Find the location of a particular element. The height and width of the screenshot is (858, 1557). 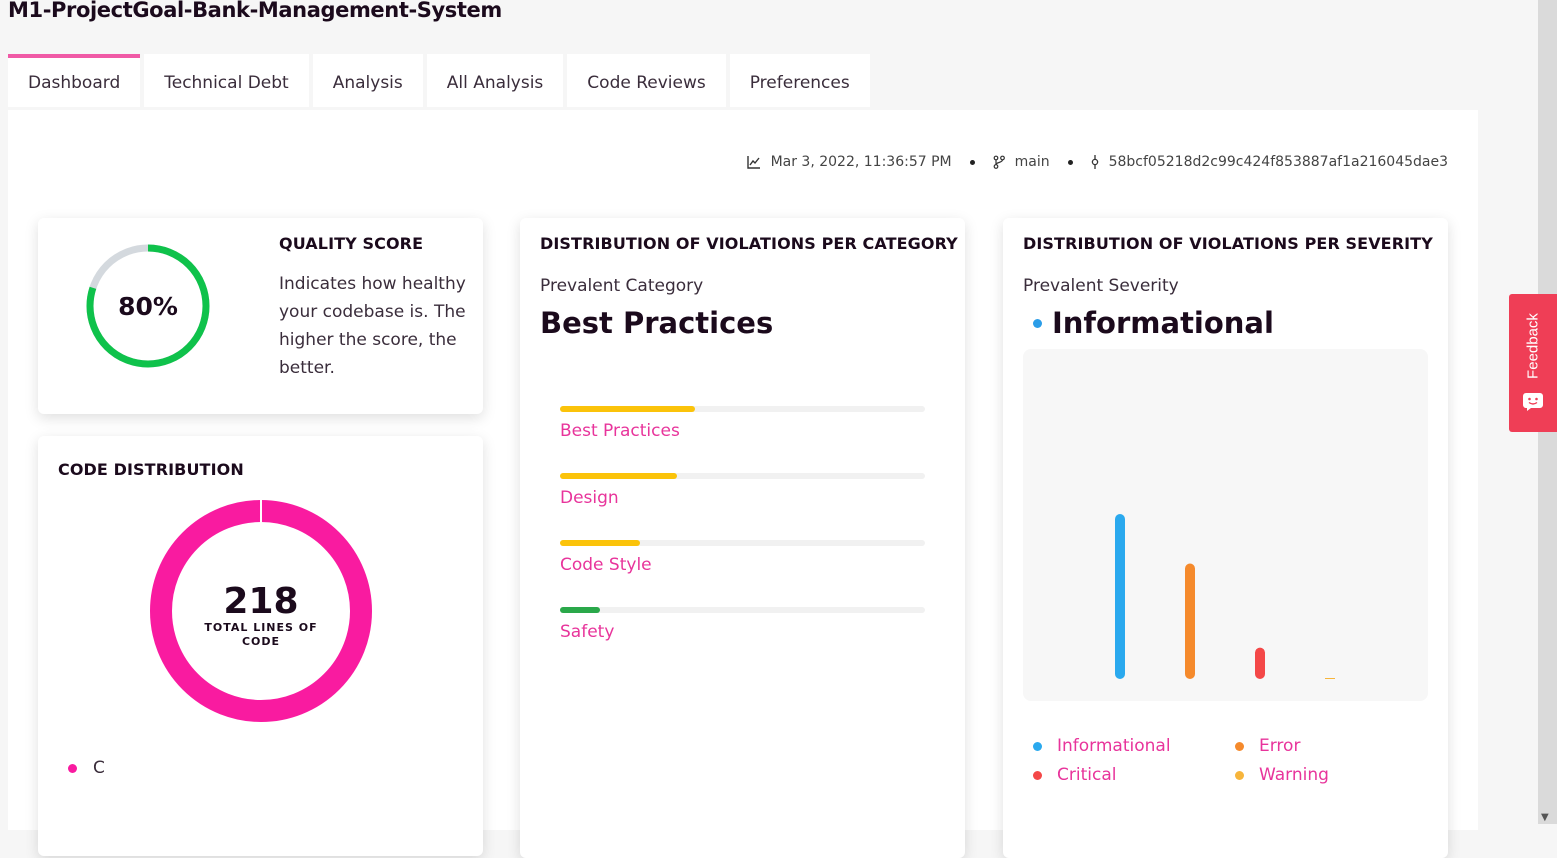

legend-label-warning: Warning is located at coordinates (1294, 775).